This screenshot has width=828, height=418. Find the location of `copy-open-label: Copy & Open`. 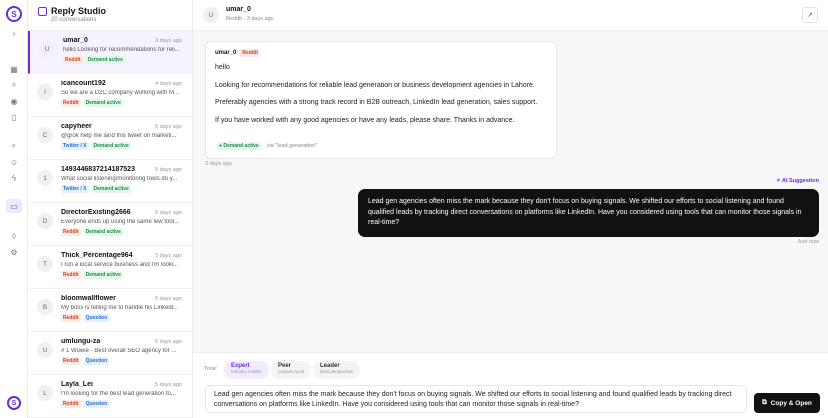

copy-open-label: Copy & Open is located at coordinates (791, 403).